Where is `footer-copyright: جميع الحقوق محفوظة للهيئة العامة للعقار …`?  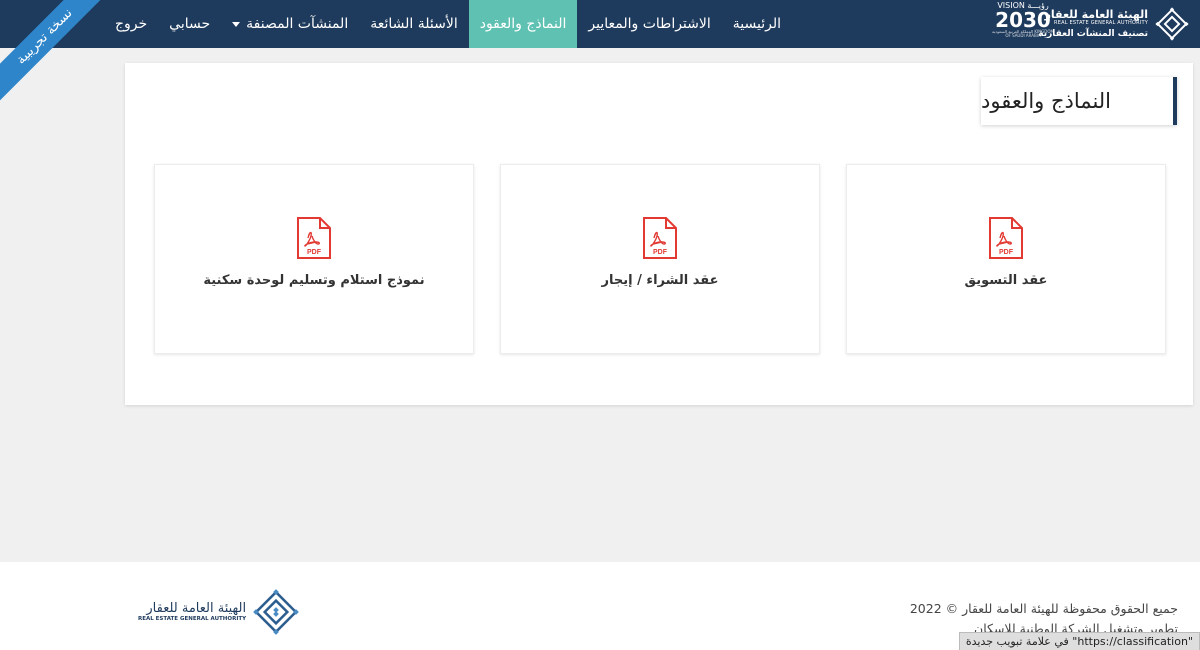
footer-copyright: جميع الحقوق محفوظة للهيئة العامة للعقار … is located at coordinates (1043, 608).